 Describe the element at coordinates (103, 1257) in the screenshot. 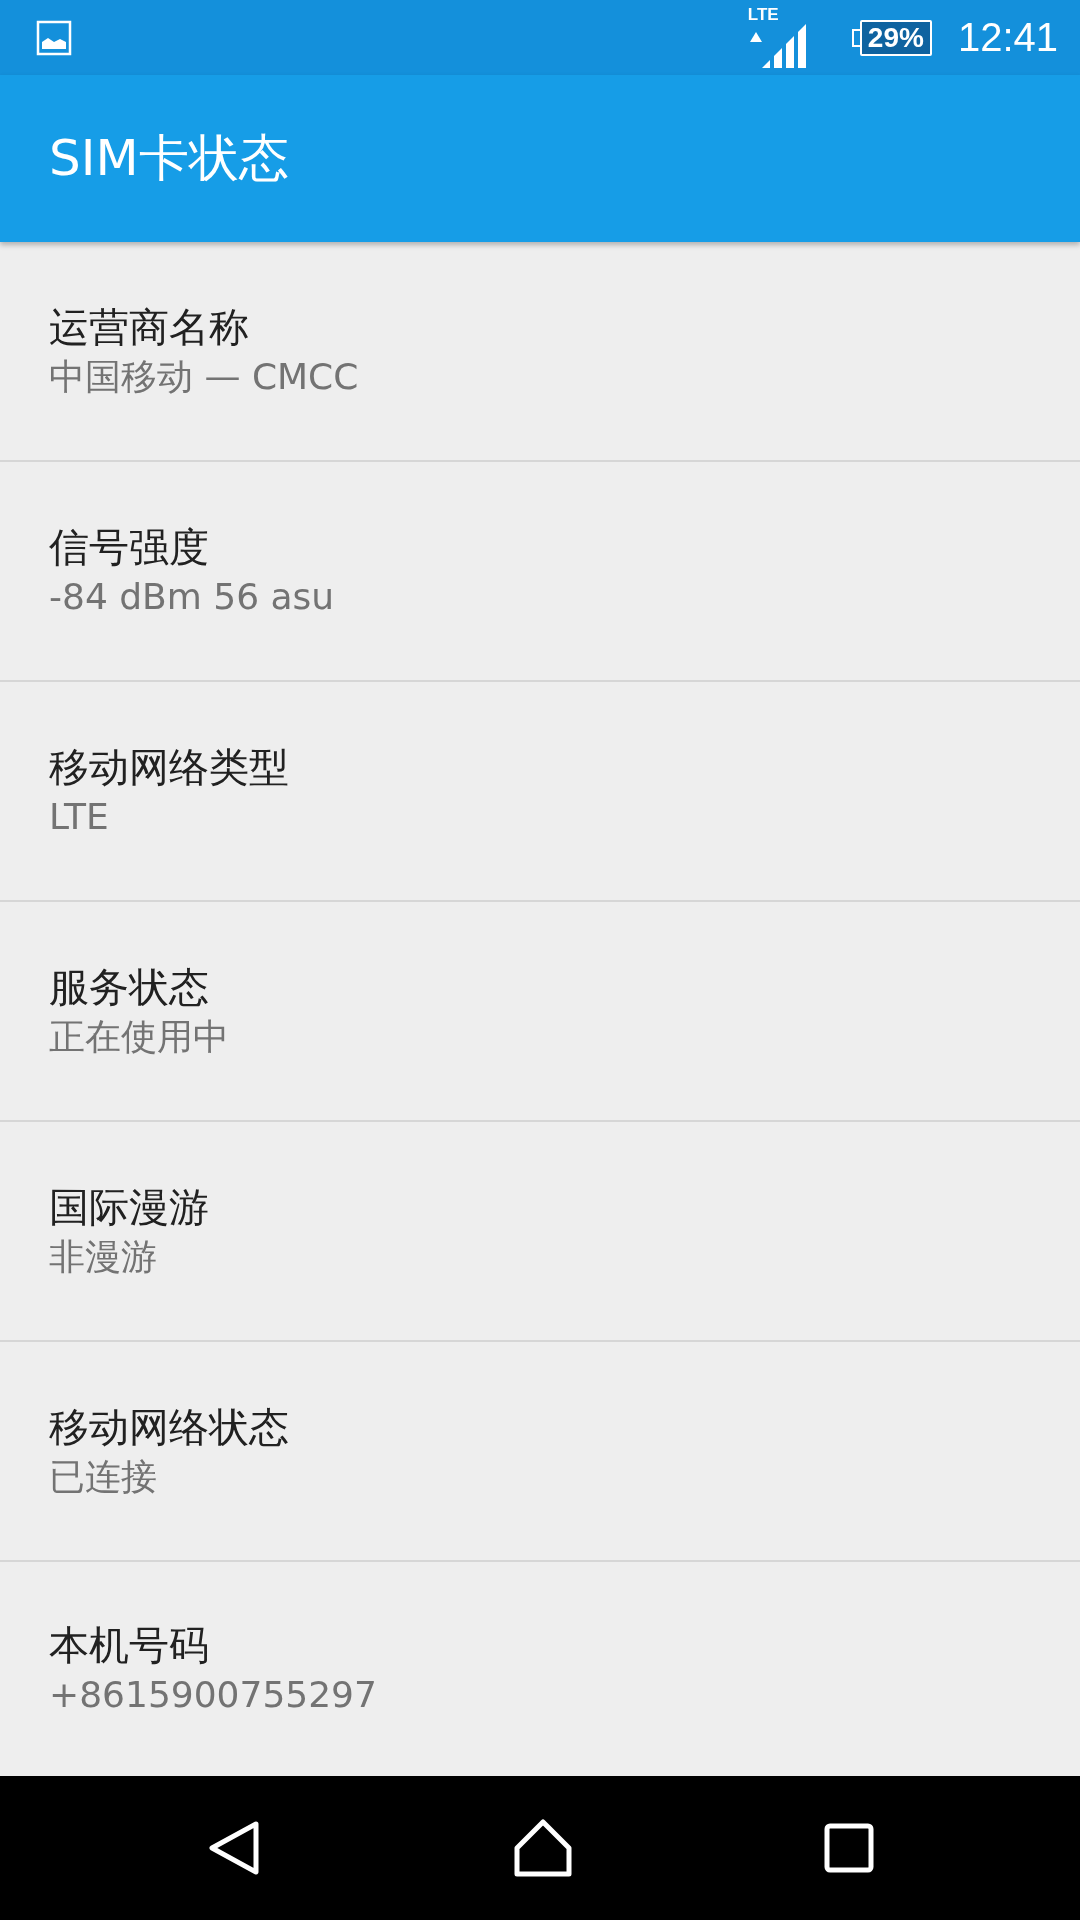

I see `item-value: 非漫游` at that location.